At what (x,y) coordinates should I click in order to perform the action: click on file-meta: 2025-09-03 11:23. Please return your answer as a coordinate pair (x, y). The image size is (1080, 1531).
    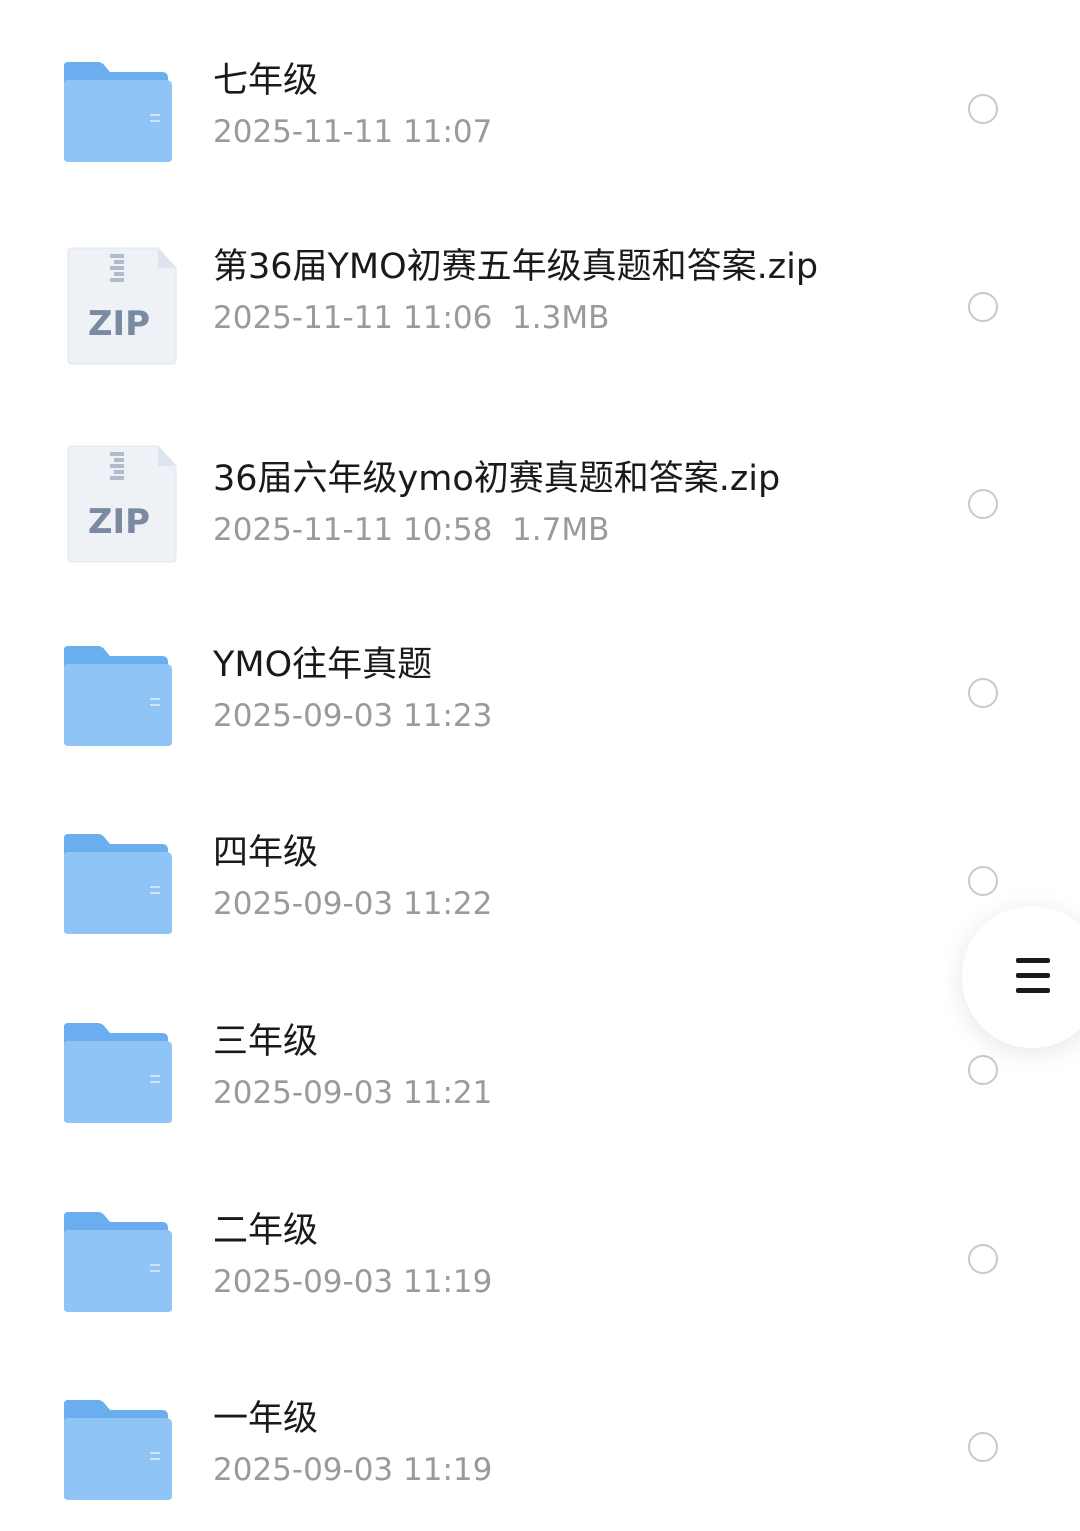
    Looking at the image, I should click on (353, 716).